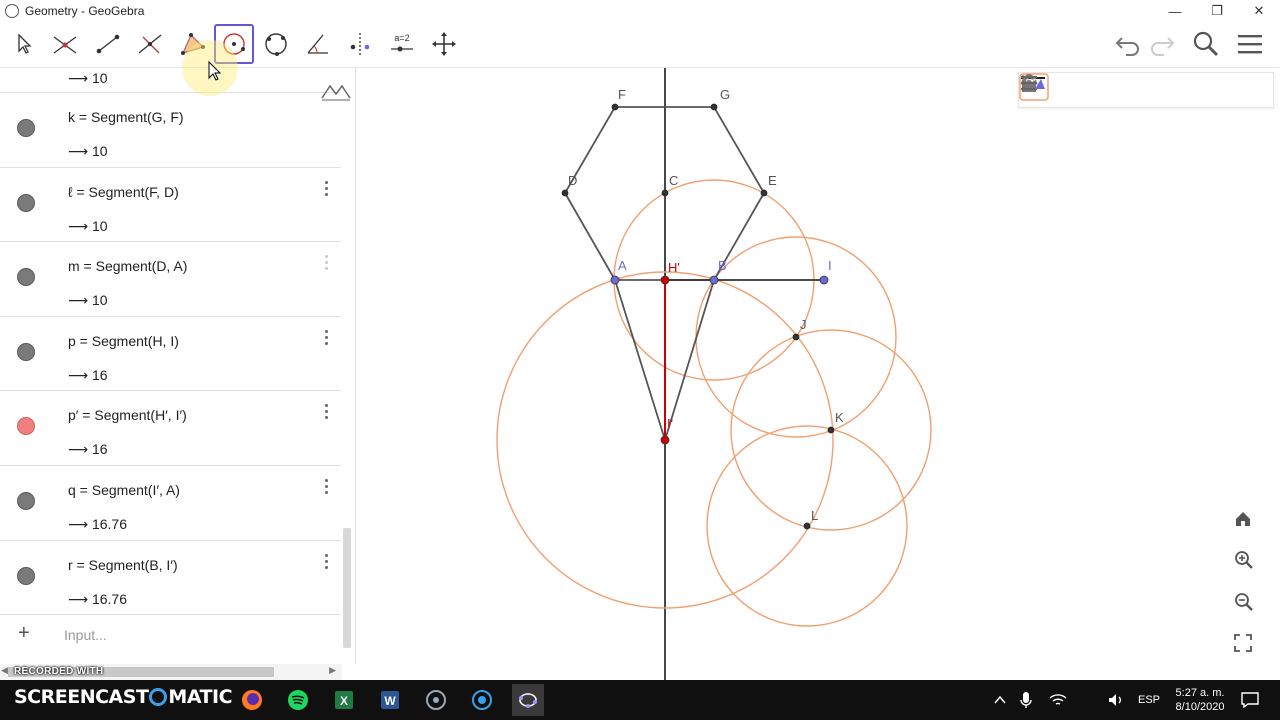 Image resolution: width=1280 pixels, height=720 pixels. Describe the element at coordinates (4, 670) in the screenshot. I see `scroll-left-icon: ◀` at that location.